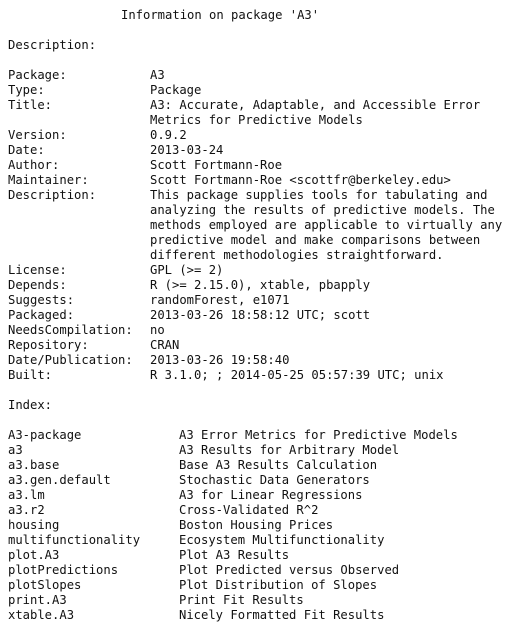 Image resolution: width=520 pixels, height=641 pixels. I want to click on index-entry-description: Boston Housing Prices, so click(256, 525).